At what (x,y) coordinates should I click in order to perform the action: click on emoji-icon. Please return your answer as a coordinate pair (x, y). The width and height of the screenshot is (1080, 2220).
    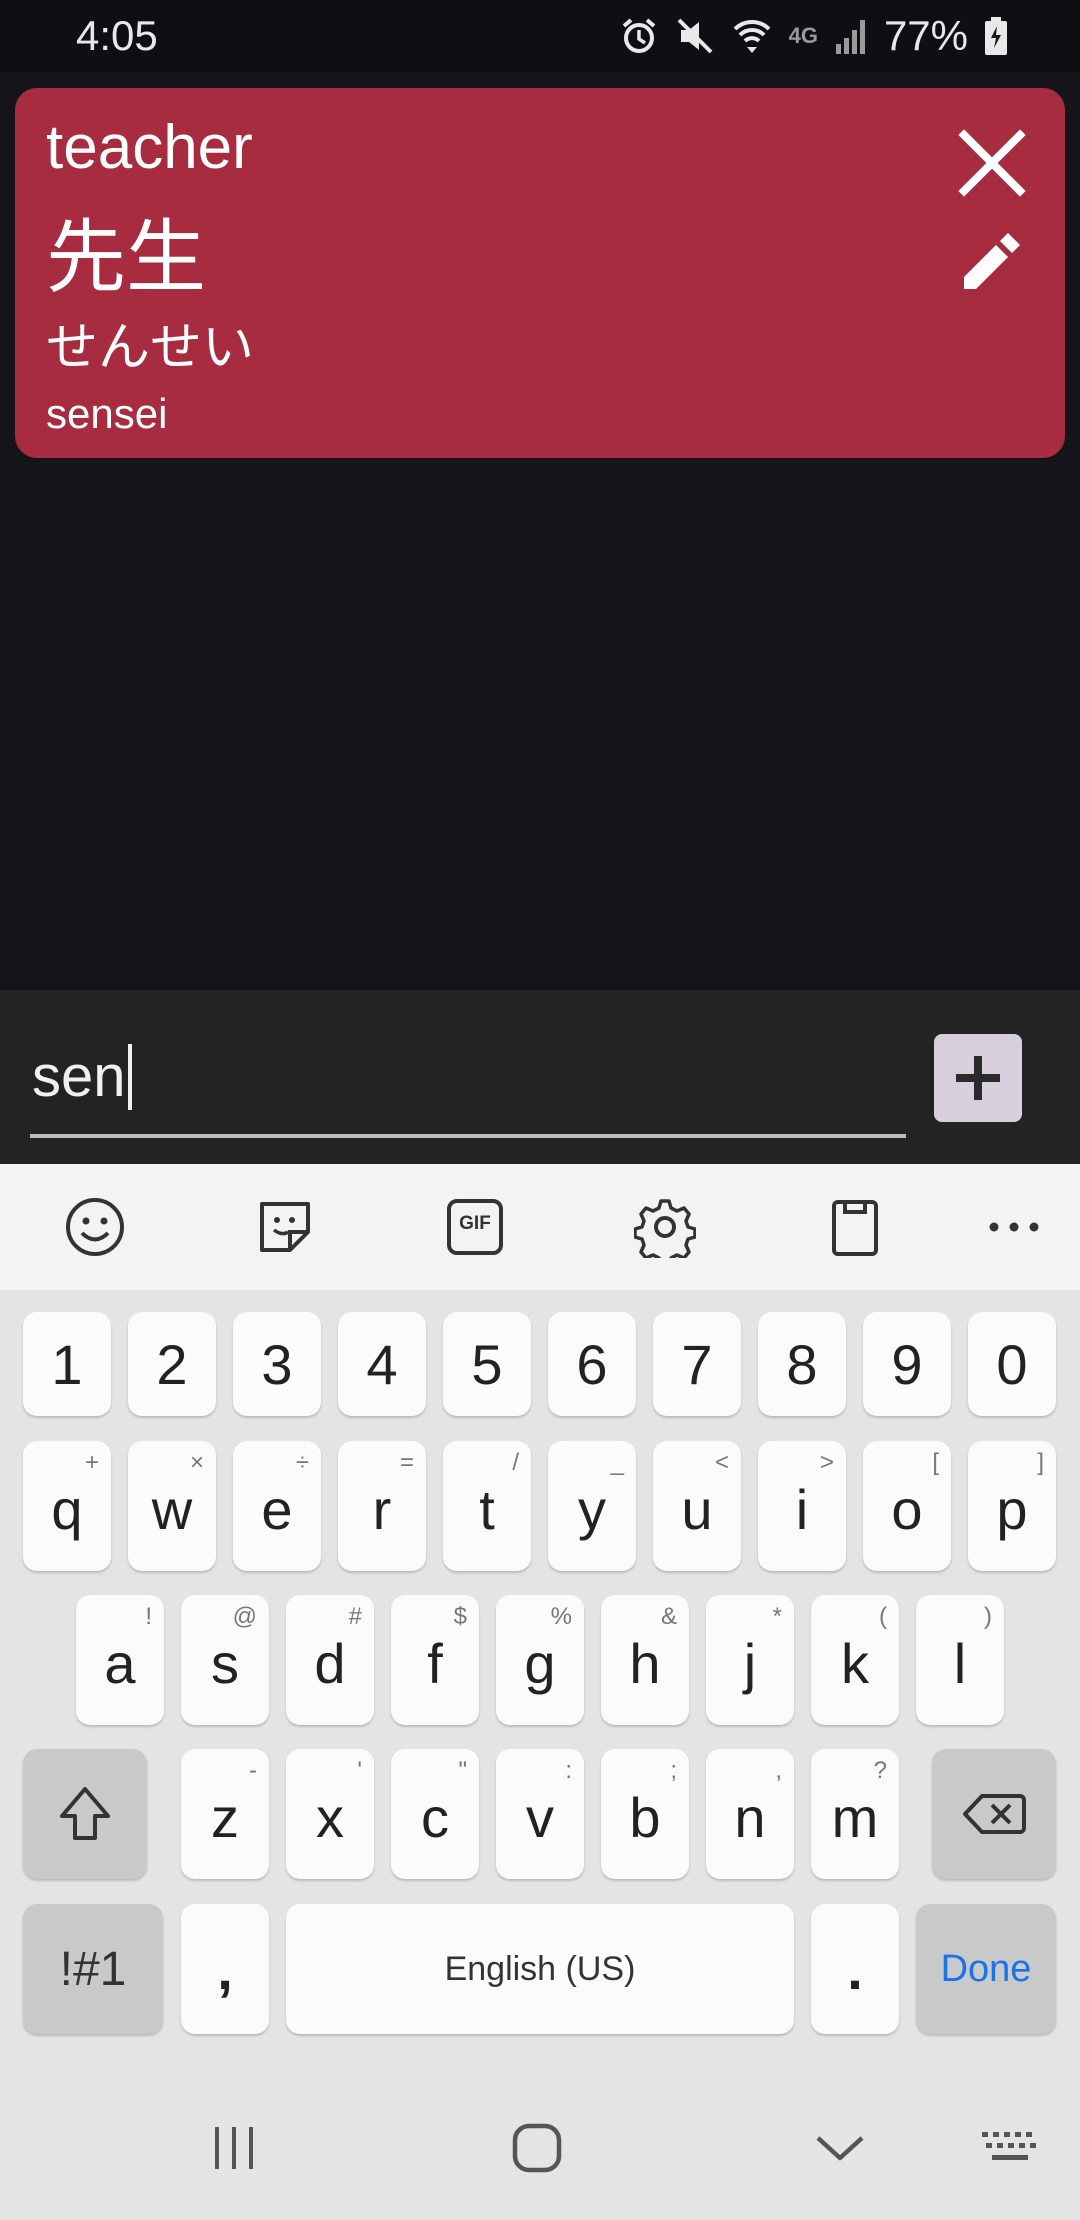
    Looking at the image, I should click on (95, 1227).